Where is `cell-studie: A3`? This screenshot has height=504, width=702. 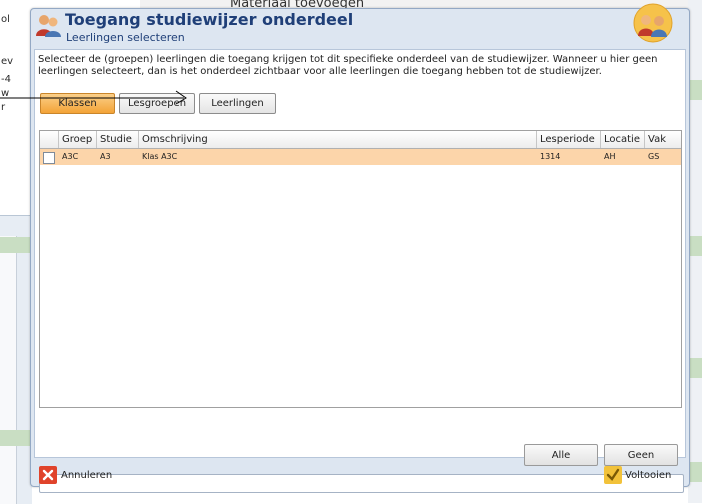 cell-studie: A3 is located at coordinates (105, 156).